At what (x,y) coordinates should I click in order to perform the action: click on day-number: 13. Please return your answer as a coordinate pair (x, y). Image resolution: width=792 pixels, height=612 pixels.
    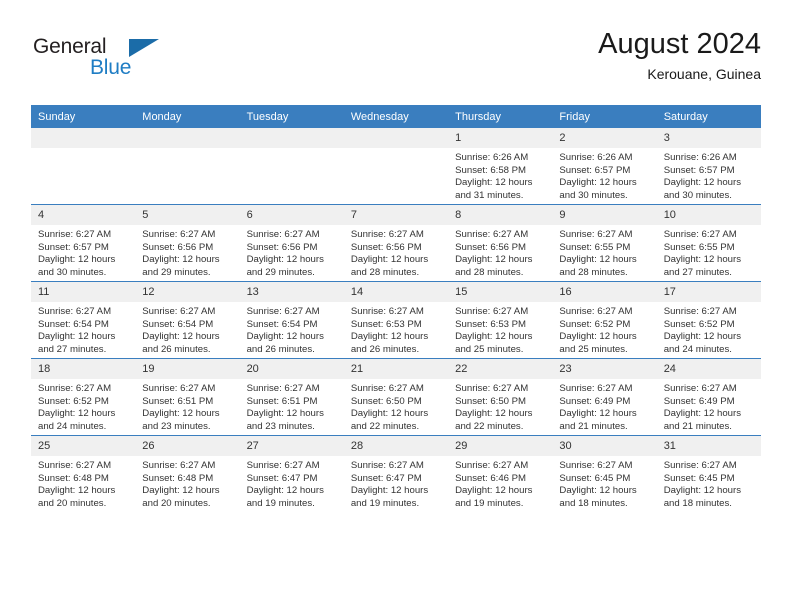
    Looking at the image, I should click on (291, 292).